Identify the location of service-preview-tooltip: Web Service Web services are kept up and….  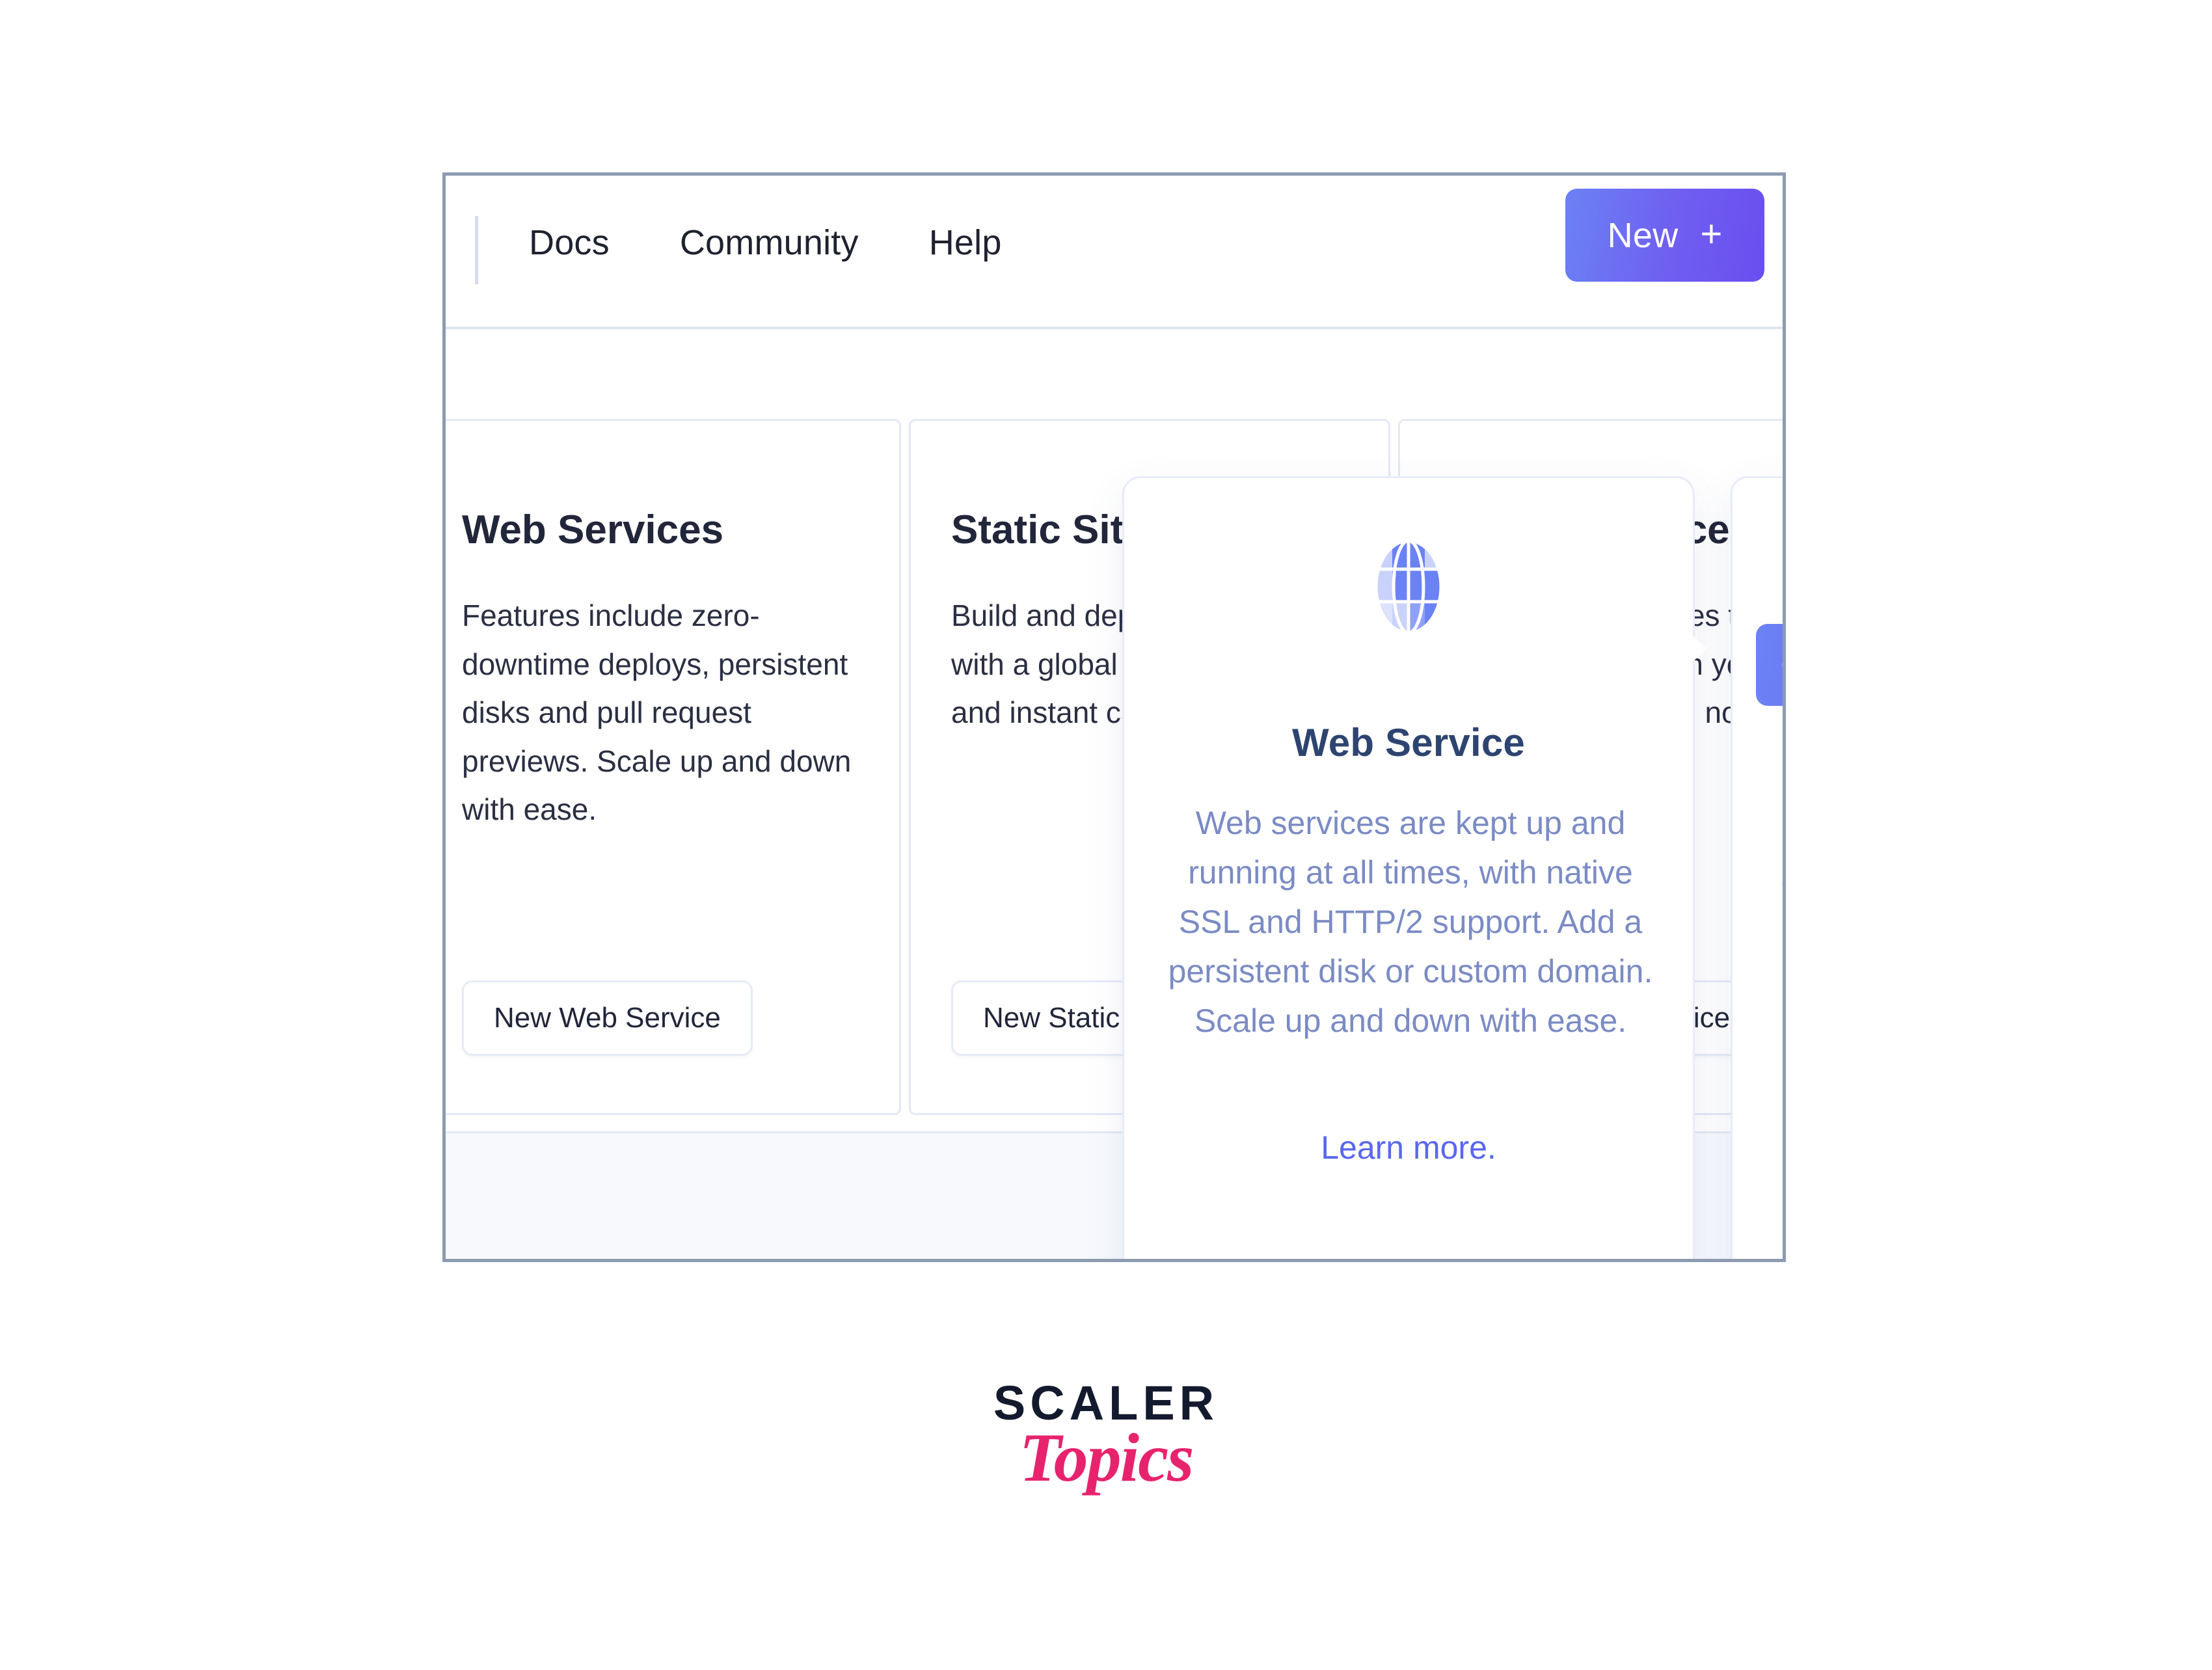
(1415, 867).